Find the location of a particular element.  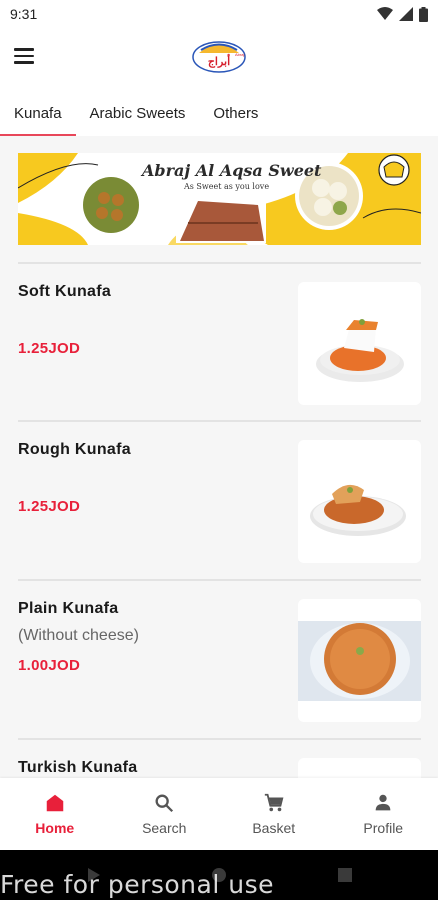

banner-subtitle: As Sweet as you love is located at coordinates (227, 186).